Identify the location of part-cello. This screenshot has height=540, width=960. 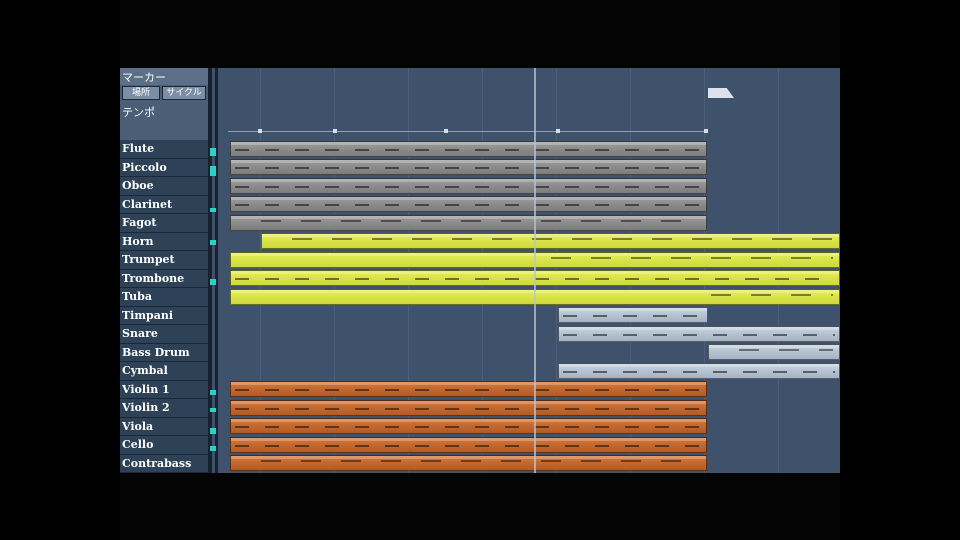
(468, 445).